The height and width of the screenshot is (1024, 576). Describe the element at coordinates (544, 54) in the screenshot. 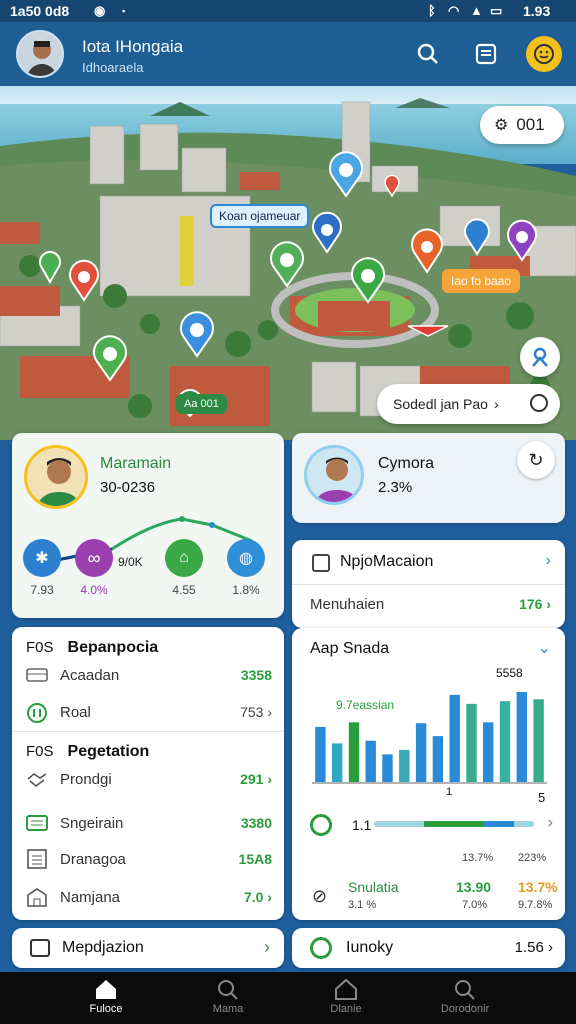

I see `profile-emoji-button` at that location.